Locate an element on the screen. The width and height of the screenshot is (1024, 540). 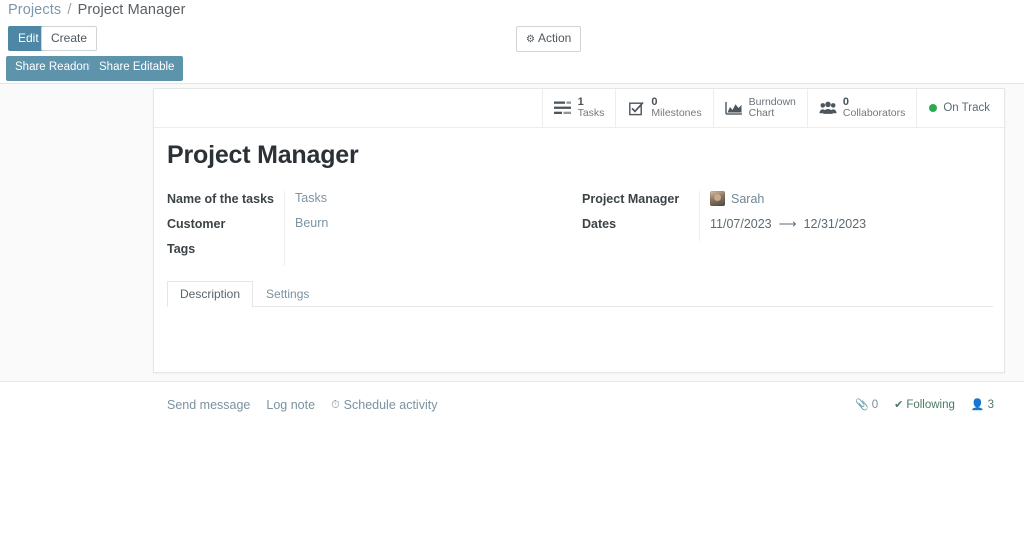
gear-icon: ⚙ is located at coordinates (530, 39).